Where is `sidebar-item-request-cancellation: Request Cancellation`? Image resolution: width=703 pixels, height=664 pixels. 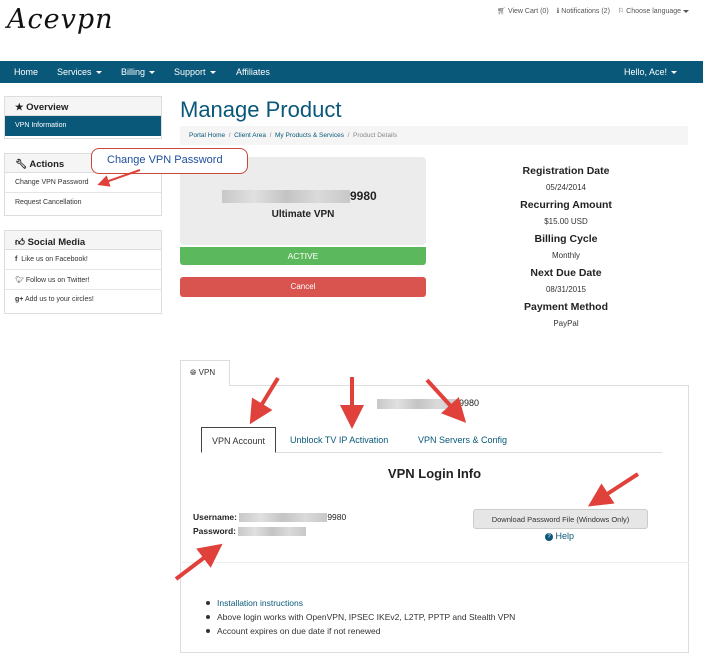
sidebar-item-request-cancellation: Request Cancellation is located at coordinates (83, 203).